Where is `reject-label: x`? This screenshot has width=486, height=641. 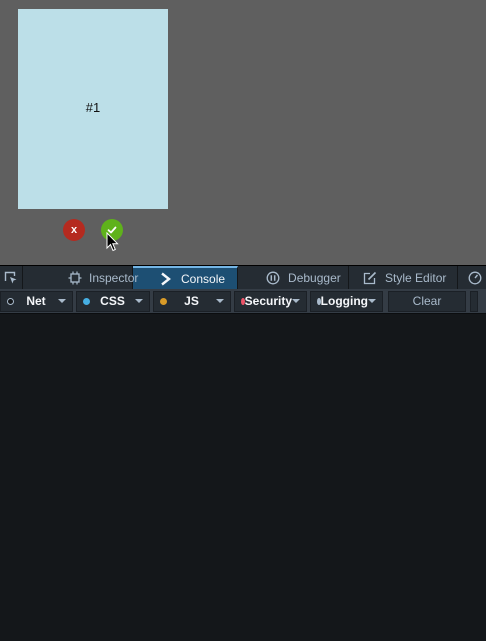
reject-label: x is located at coordinates (74, 230).